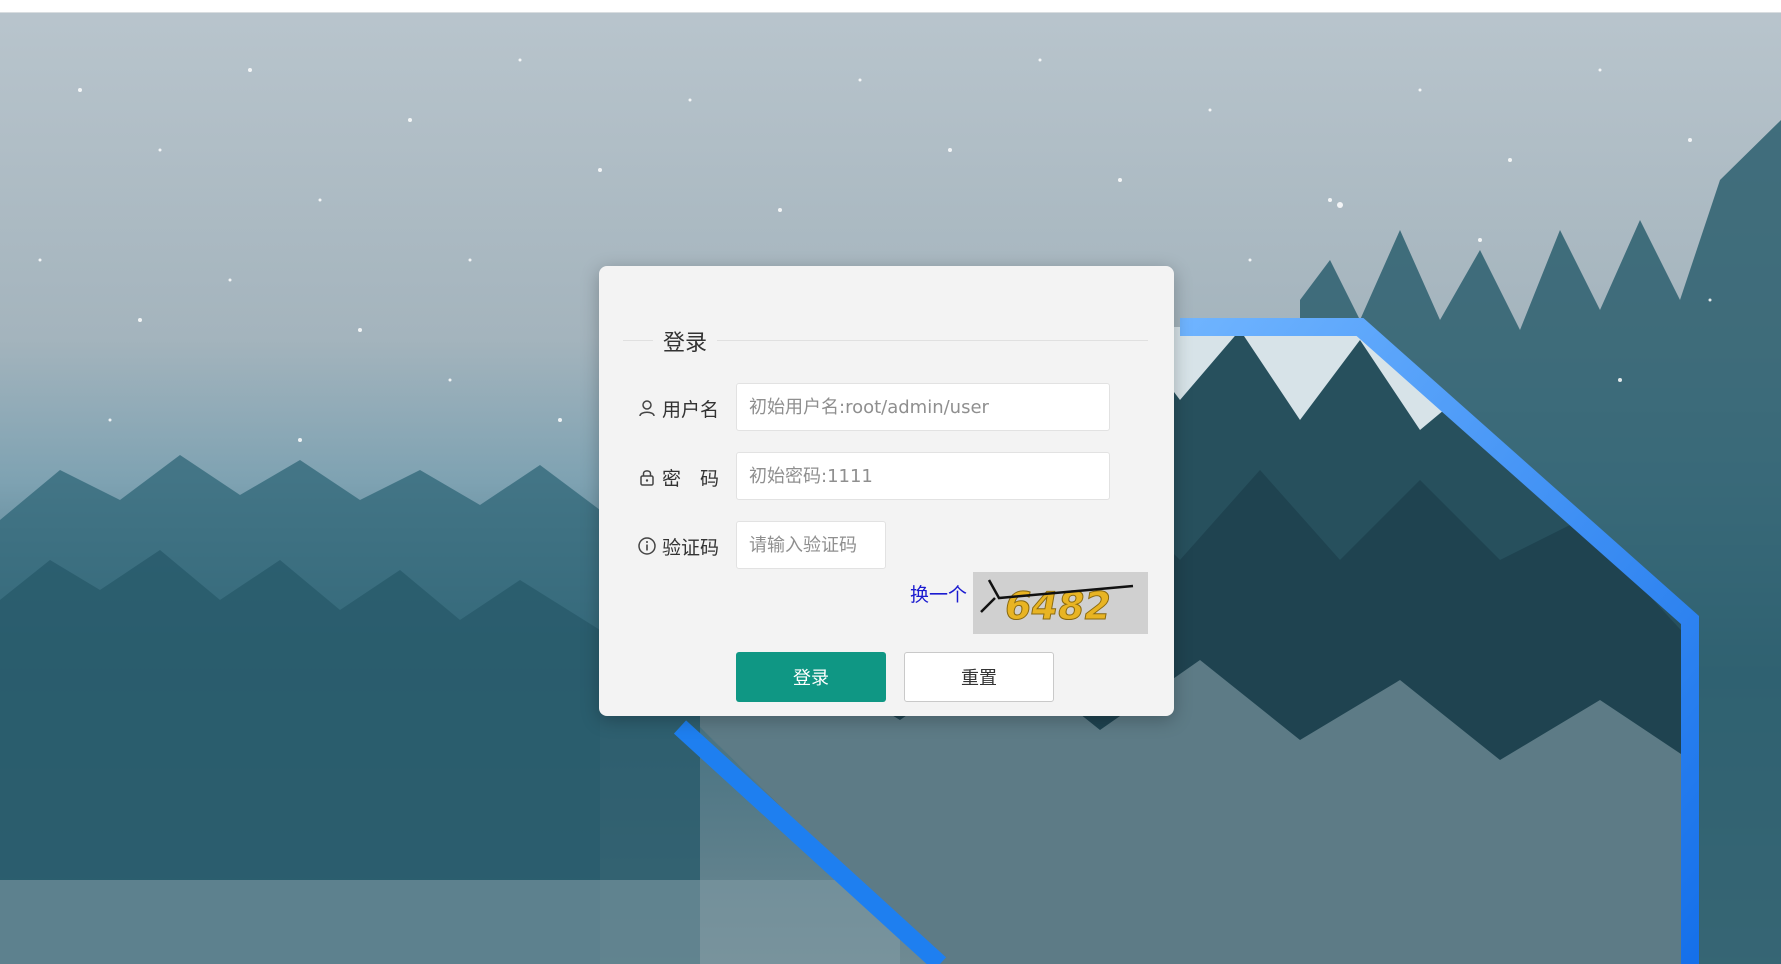 This screenshot has height=964, width=1781. What do you see at coordinates (690, 478) in the screenshot?
I see `password-label: 密 码` at bounding box center [690, 478].